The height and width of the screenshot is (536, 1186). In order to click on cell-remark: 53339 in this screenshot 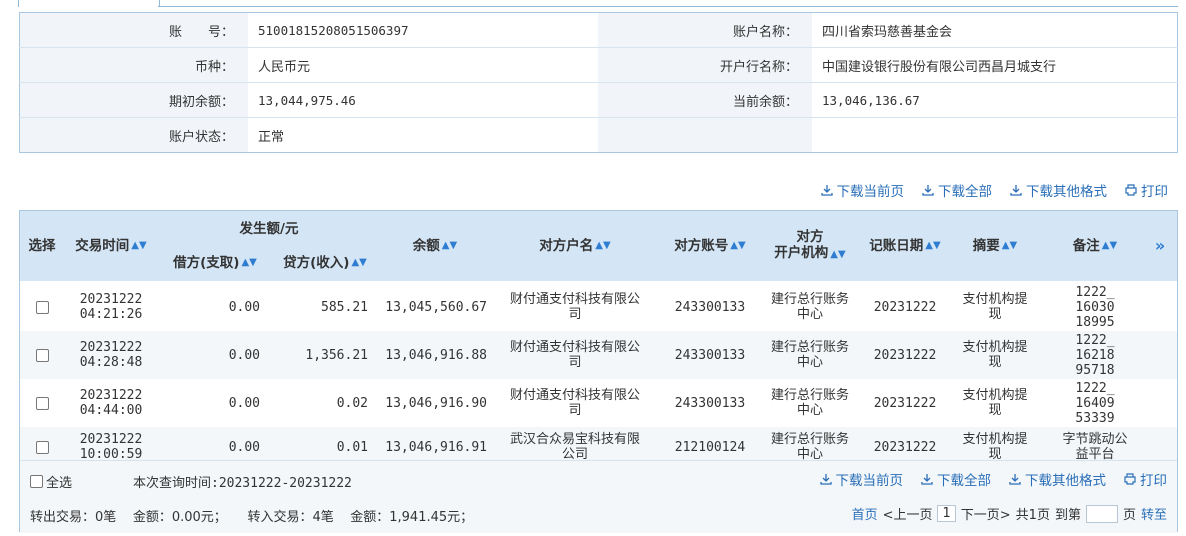, I will do `click(1095, 418)`.